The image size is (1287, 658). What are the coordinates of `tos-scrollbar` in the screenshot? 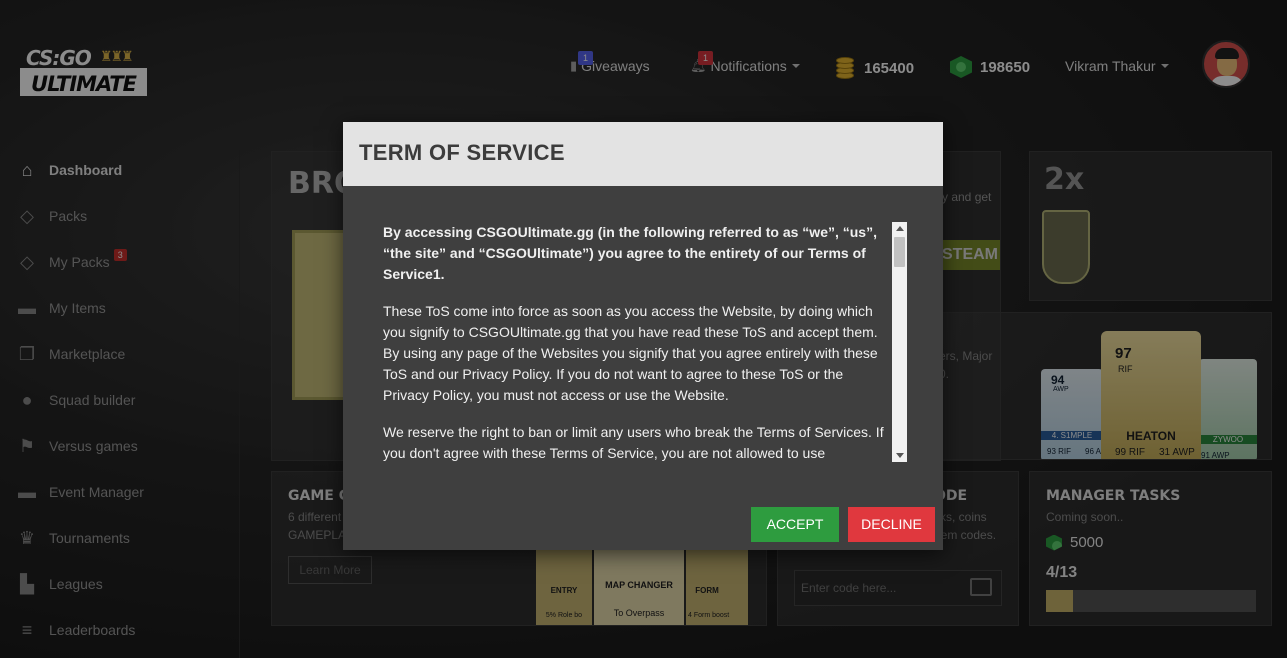 It's located at (899, 342).